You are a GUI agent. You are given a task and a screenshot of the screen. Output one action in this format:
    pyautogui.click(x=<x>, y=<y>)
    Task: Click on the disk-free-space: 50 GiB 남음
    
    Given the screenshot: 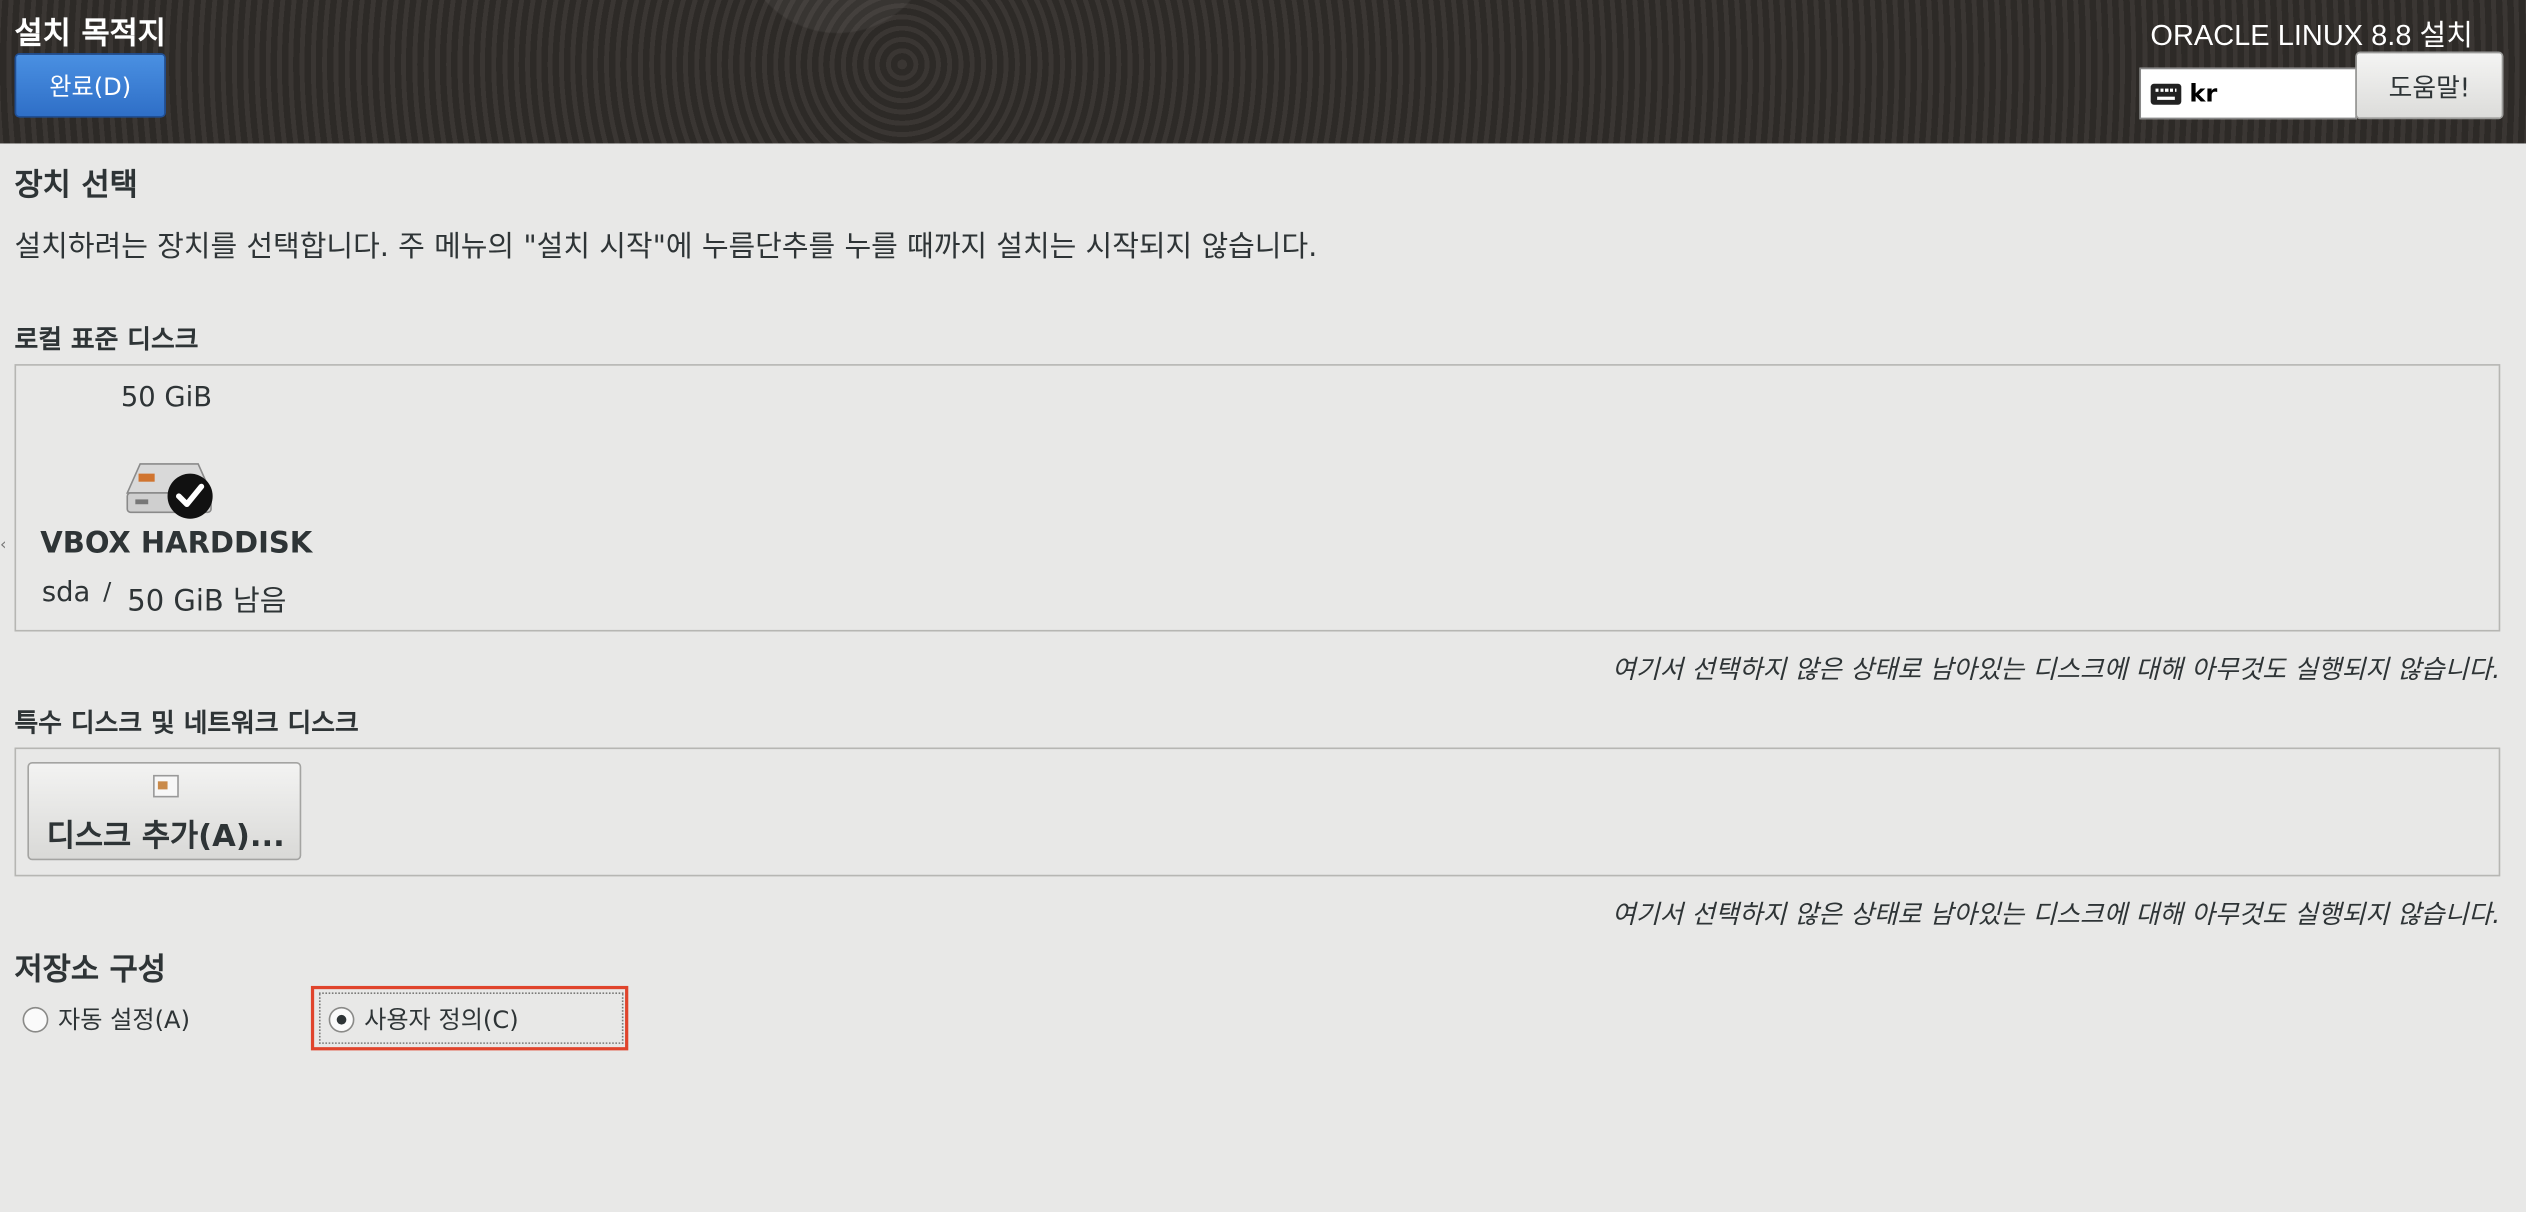 What is the action you would take?
    pyautogui.click(x=207, y=601)
    